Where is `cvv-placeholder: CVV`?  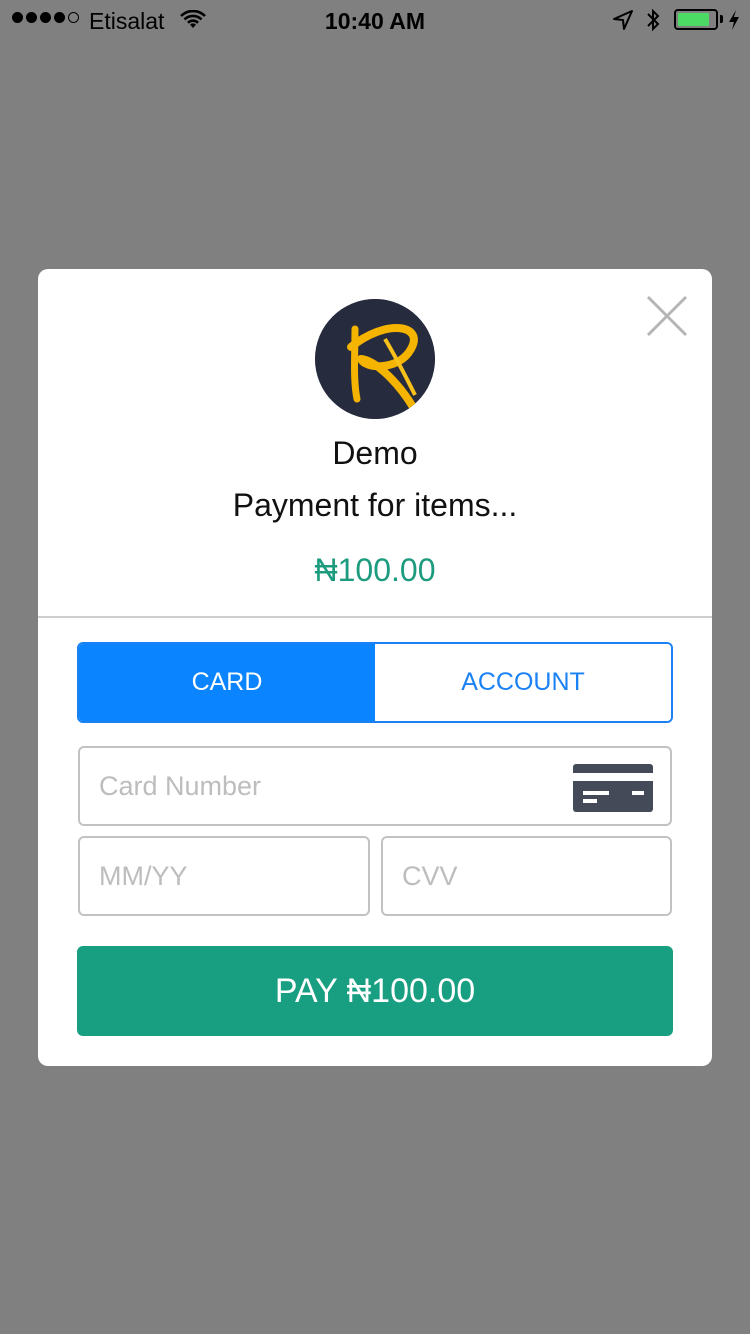
cvv-placeholder: CVV is located at coordinates (430, 875).